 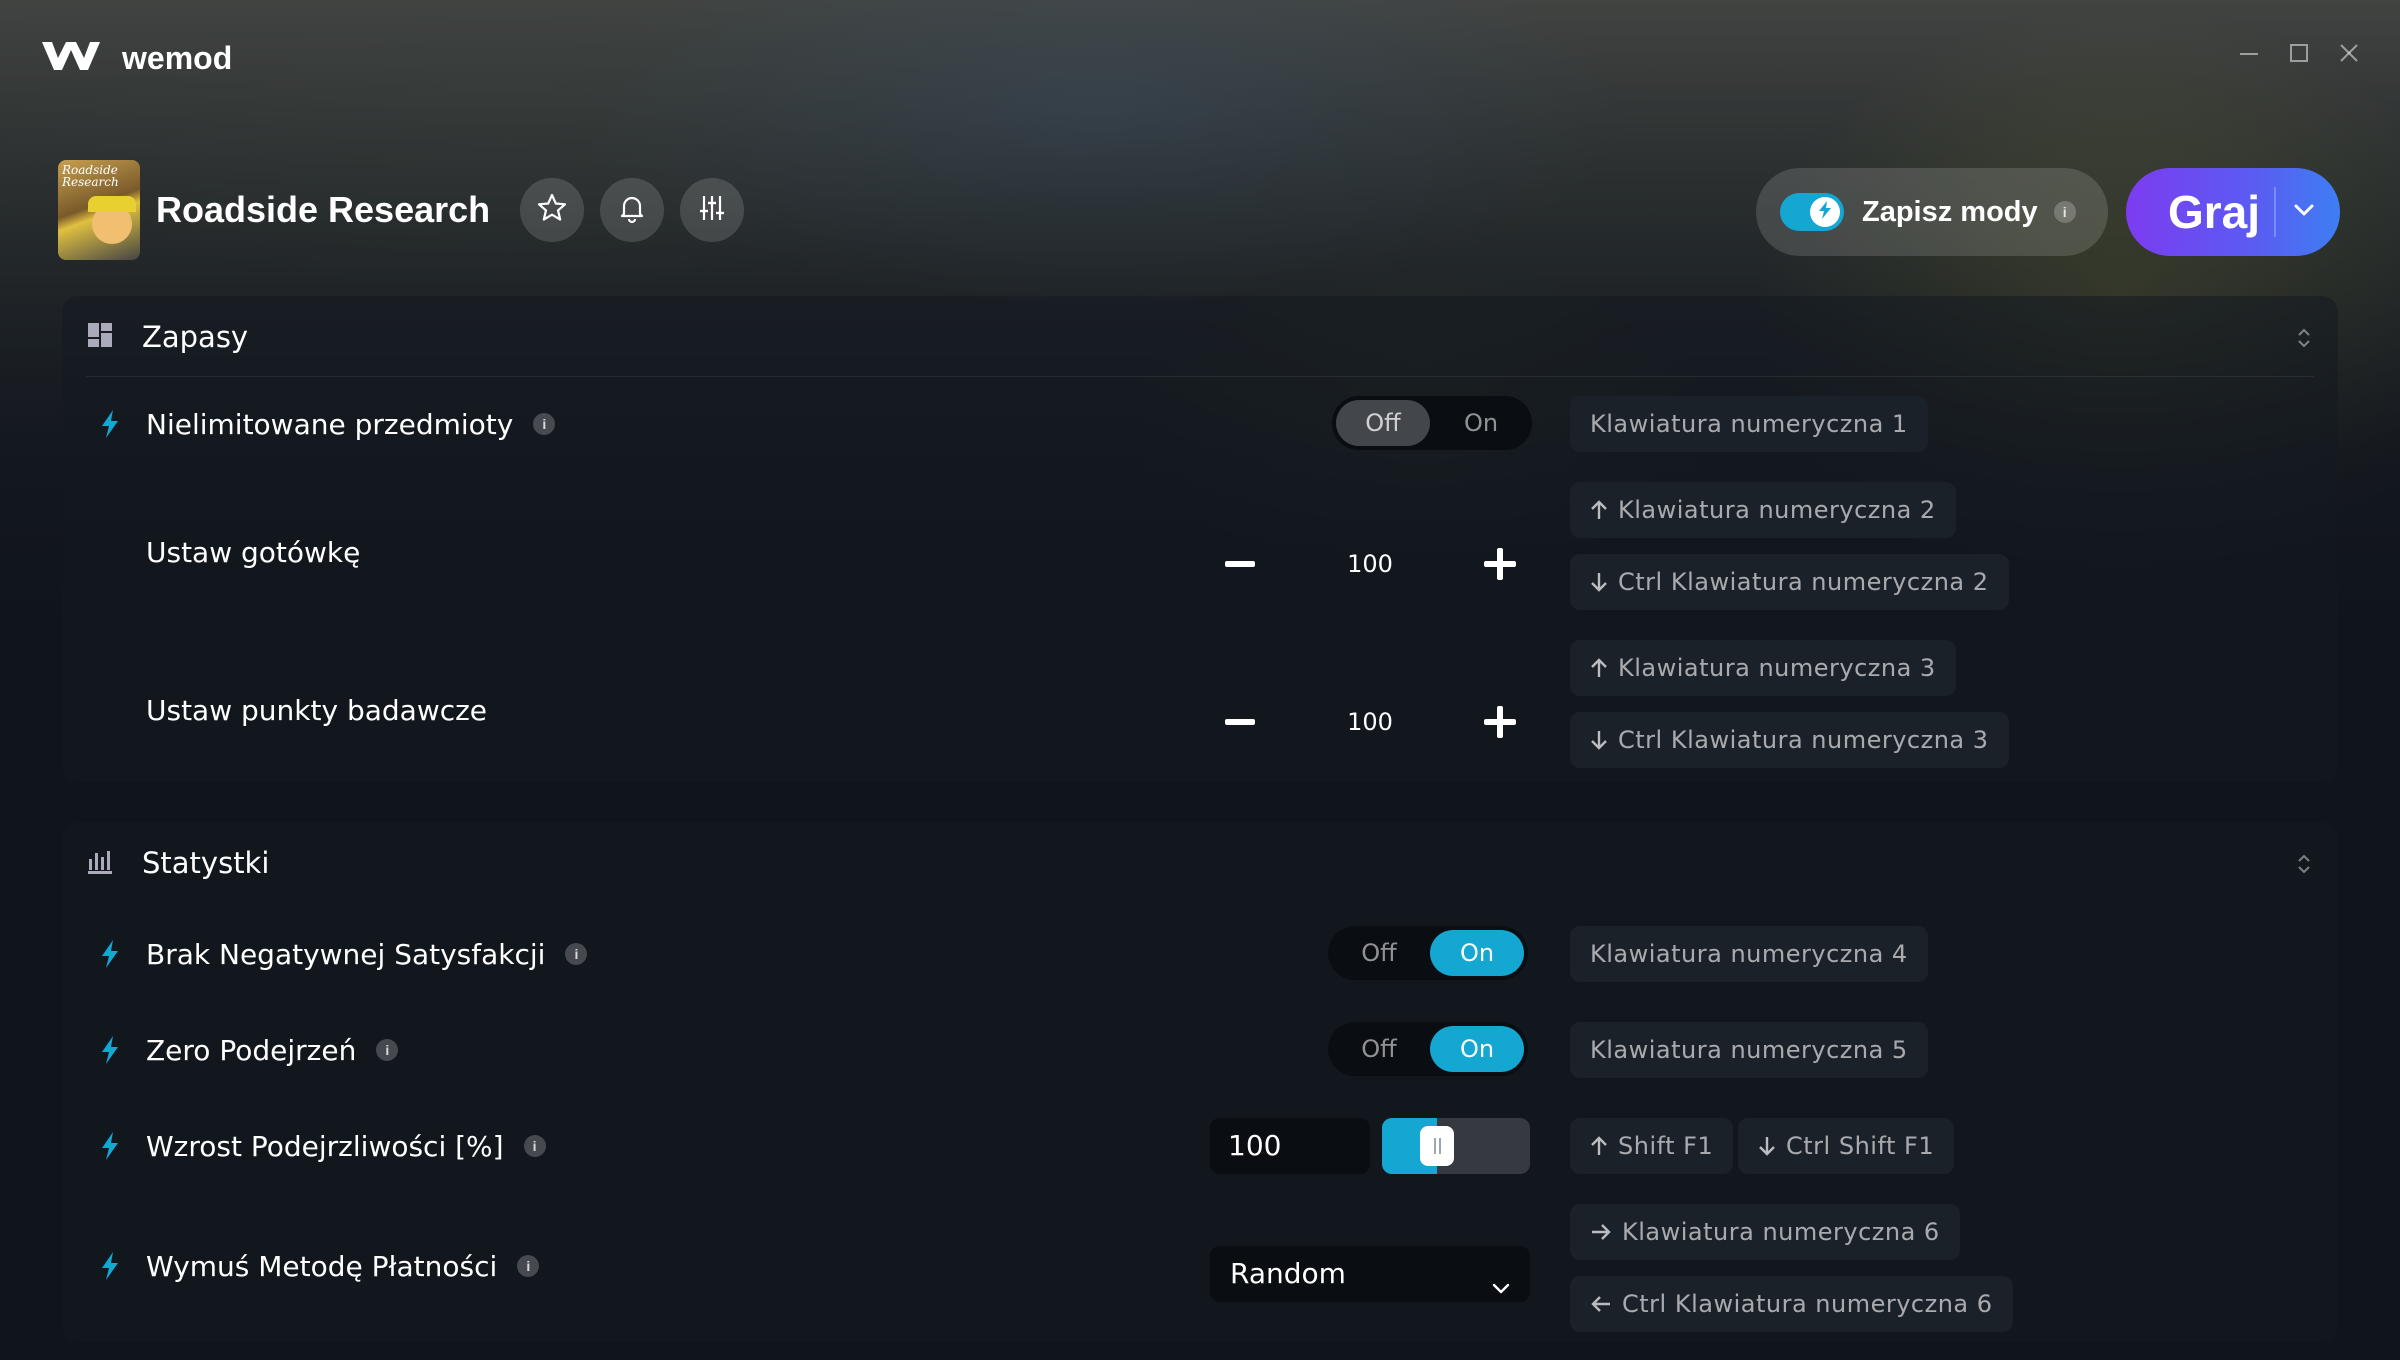 What do you see at coordinates (1763, 510) in the screenshot?
I see `hotkey-chip-increase: Klawiatura numeryczna 2` at bounding box center [1763, 510].